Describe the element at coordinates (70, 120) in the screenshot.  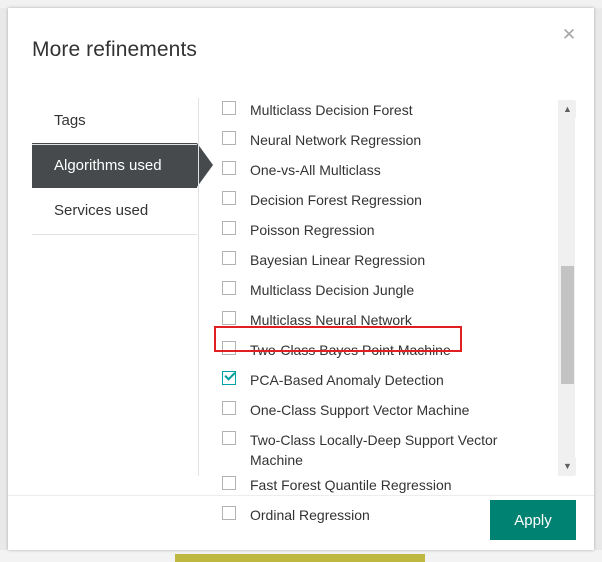
I see `tab-tags-label: Tags` at that location.